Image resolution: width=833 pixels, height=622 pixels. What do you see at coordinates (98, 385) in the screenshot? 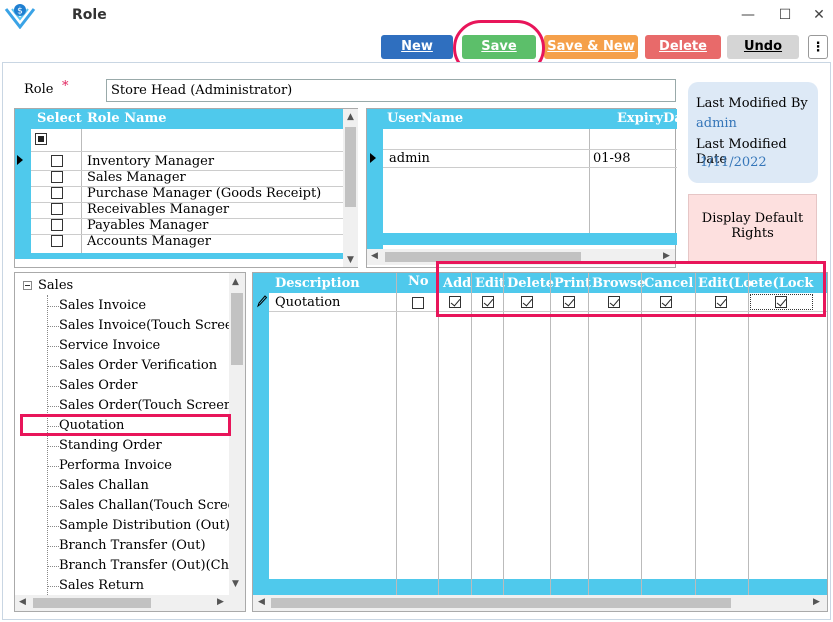
I see `tree-item: Sales Order` at bounding box center [98, 385].